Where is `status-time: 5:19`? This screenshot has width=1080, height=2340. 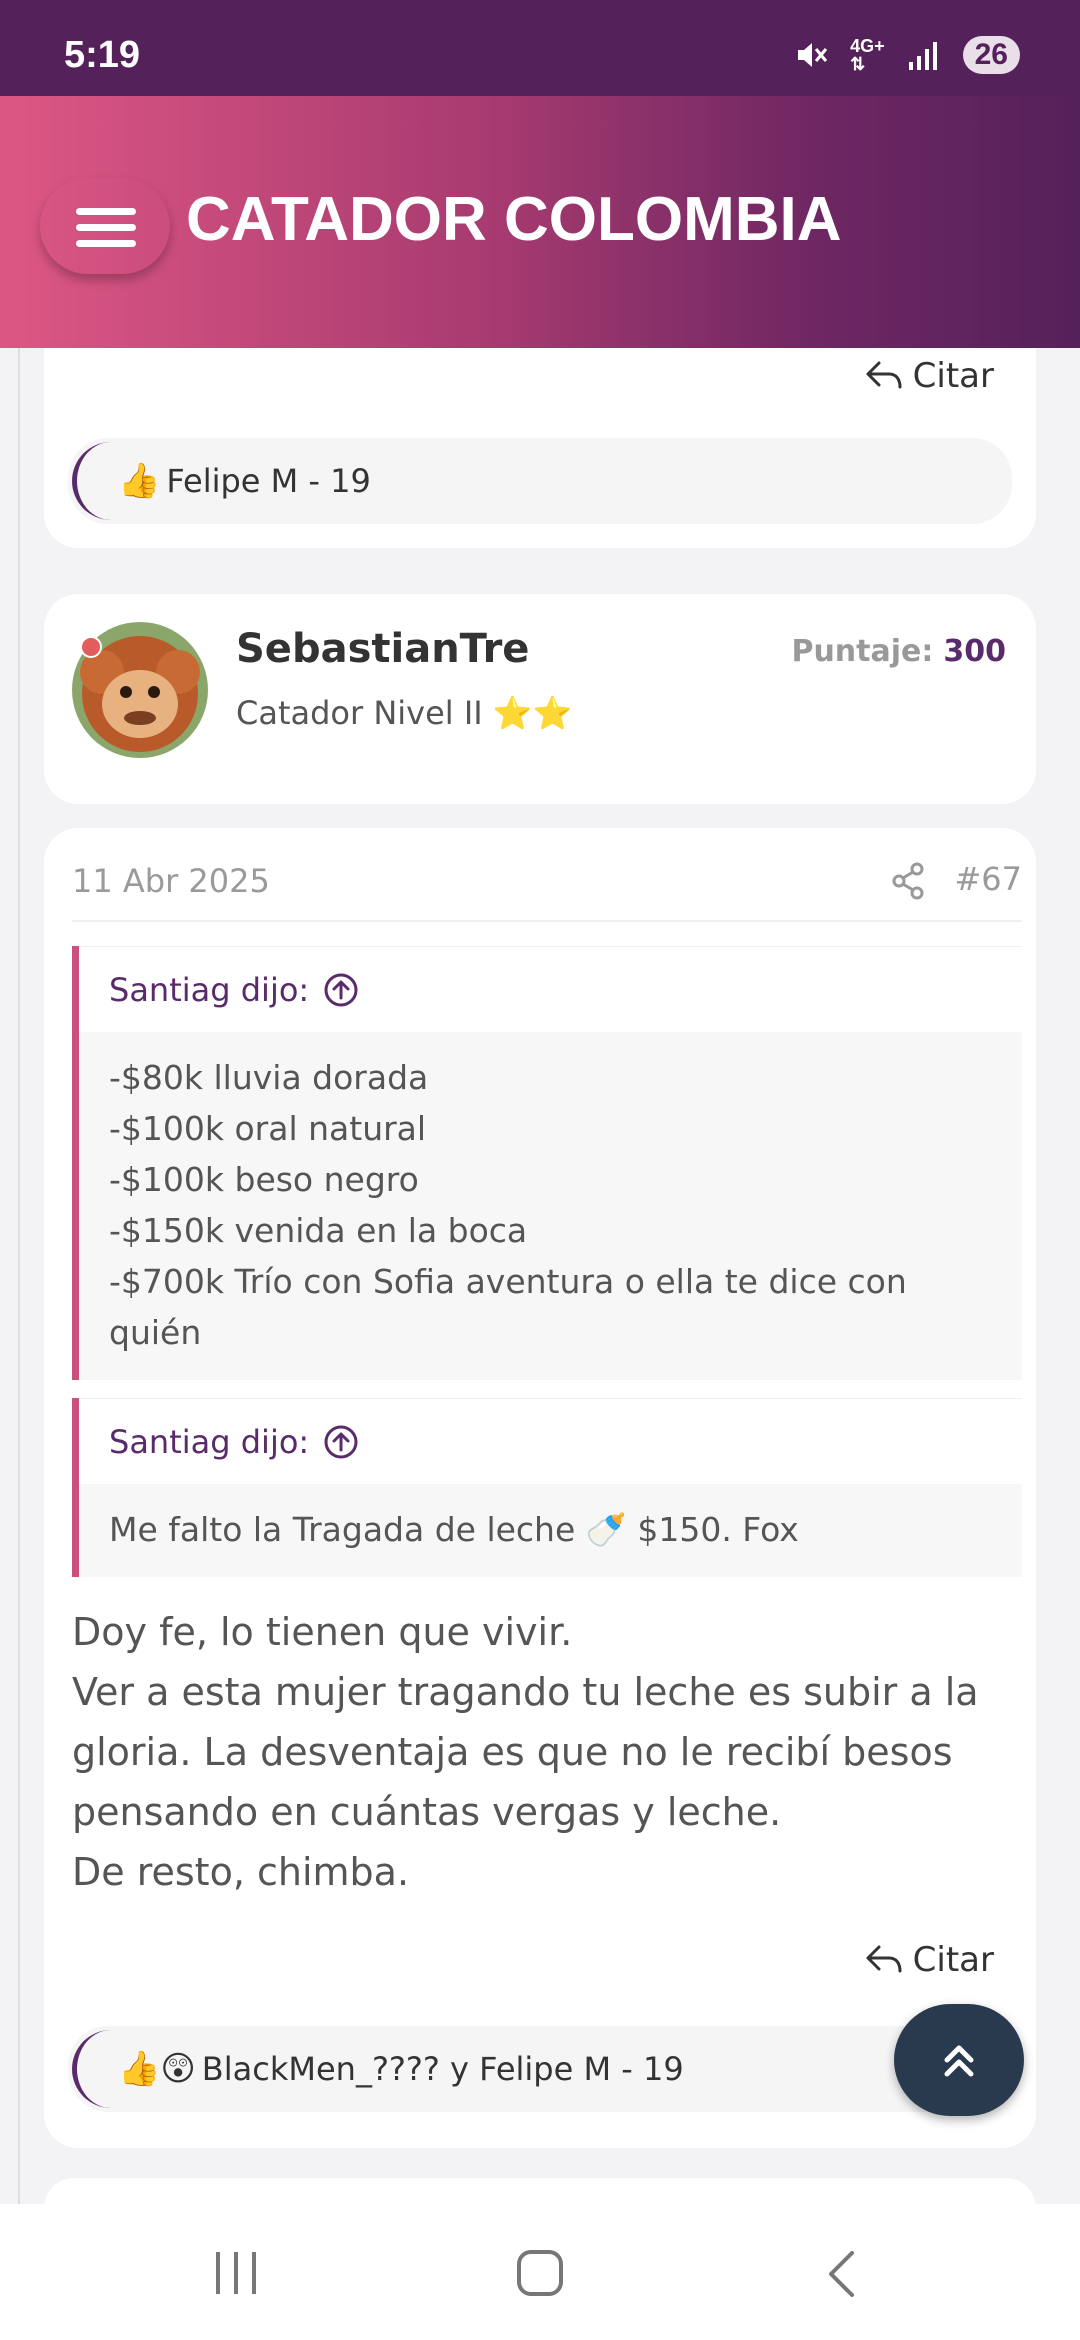 status-time: 5:19 is located at coordinates (102, 55).